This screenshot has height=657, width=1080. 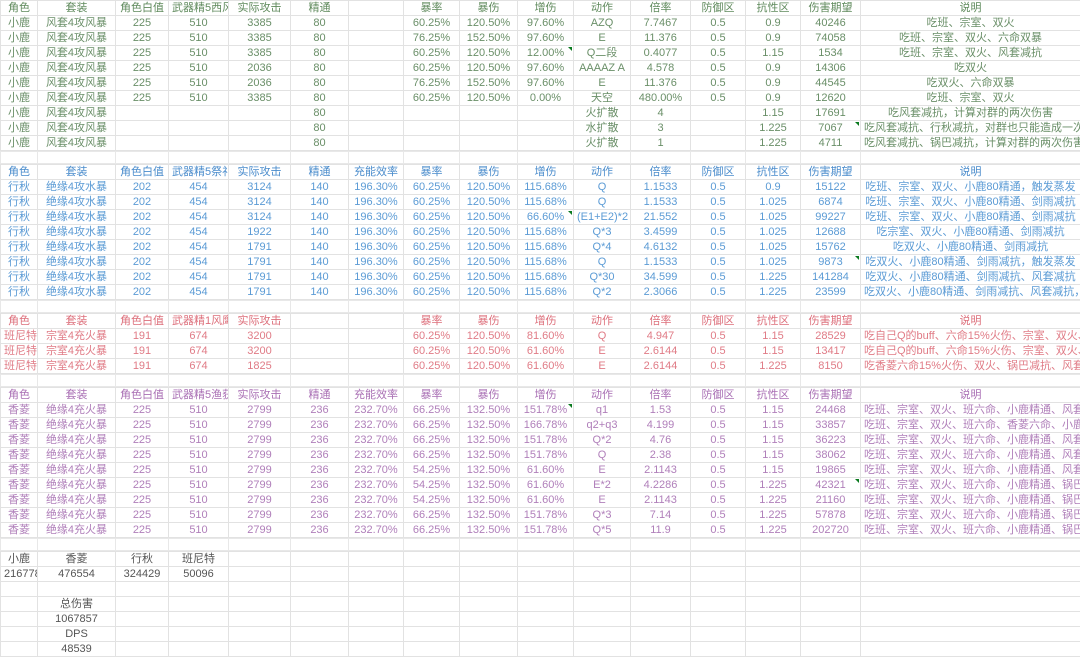 What do you see at coordinates (831, 336) in the screenshot?
I see `row-bennite-0-14: 28529` at bounding box center [831, 336].